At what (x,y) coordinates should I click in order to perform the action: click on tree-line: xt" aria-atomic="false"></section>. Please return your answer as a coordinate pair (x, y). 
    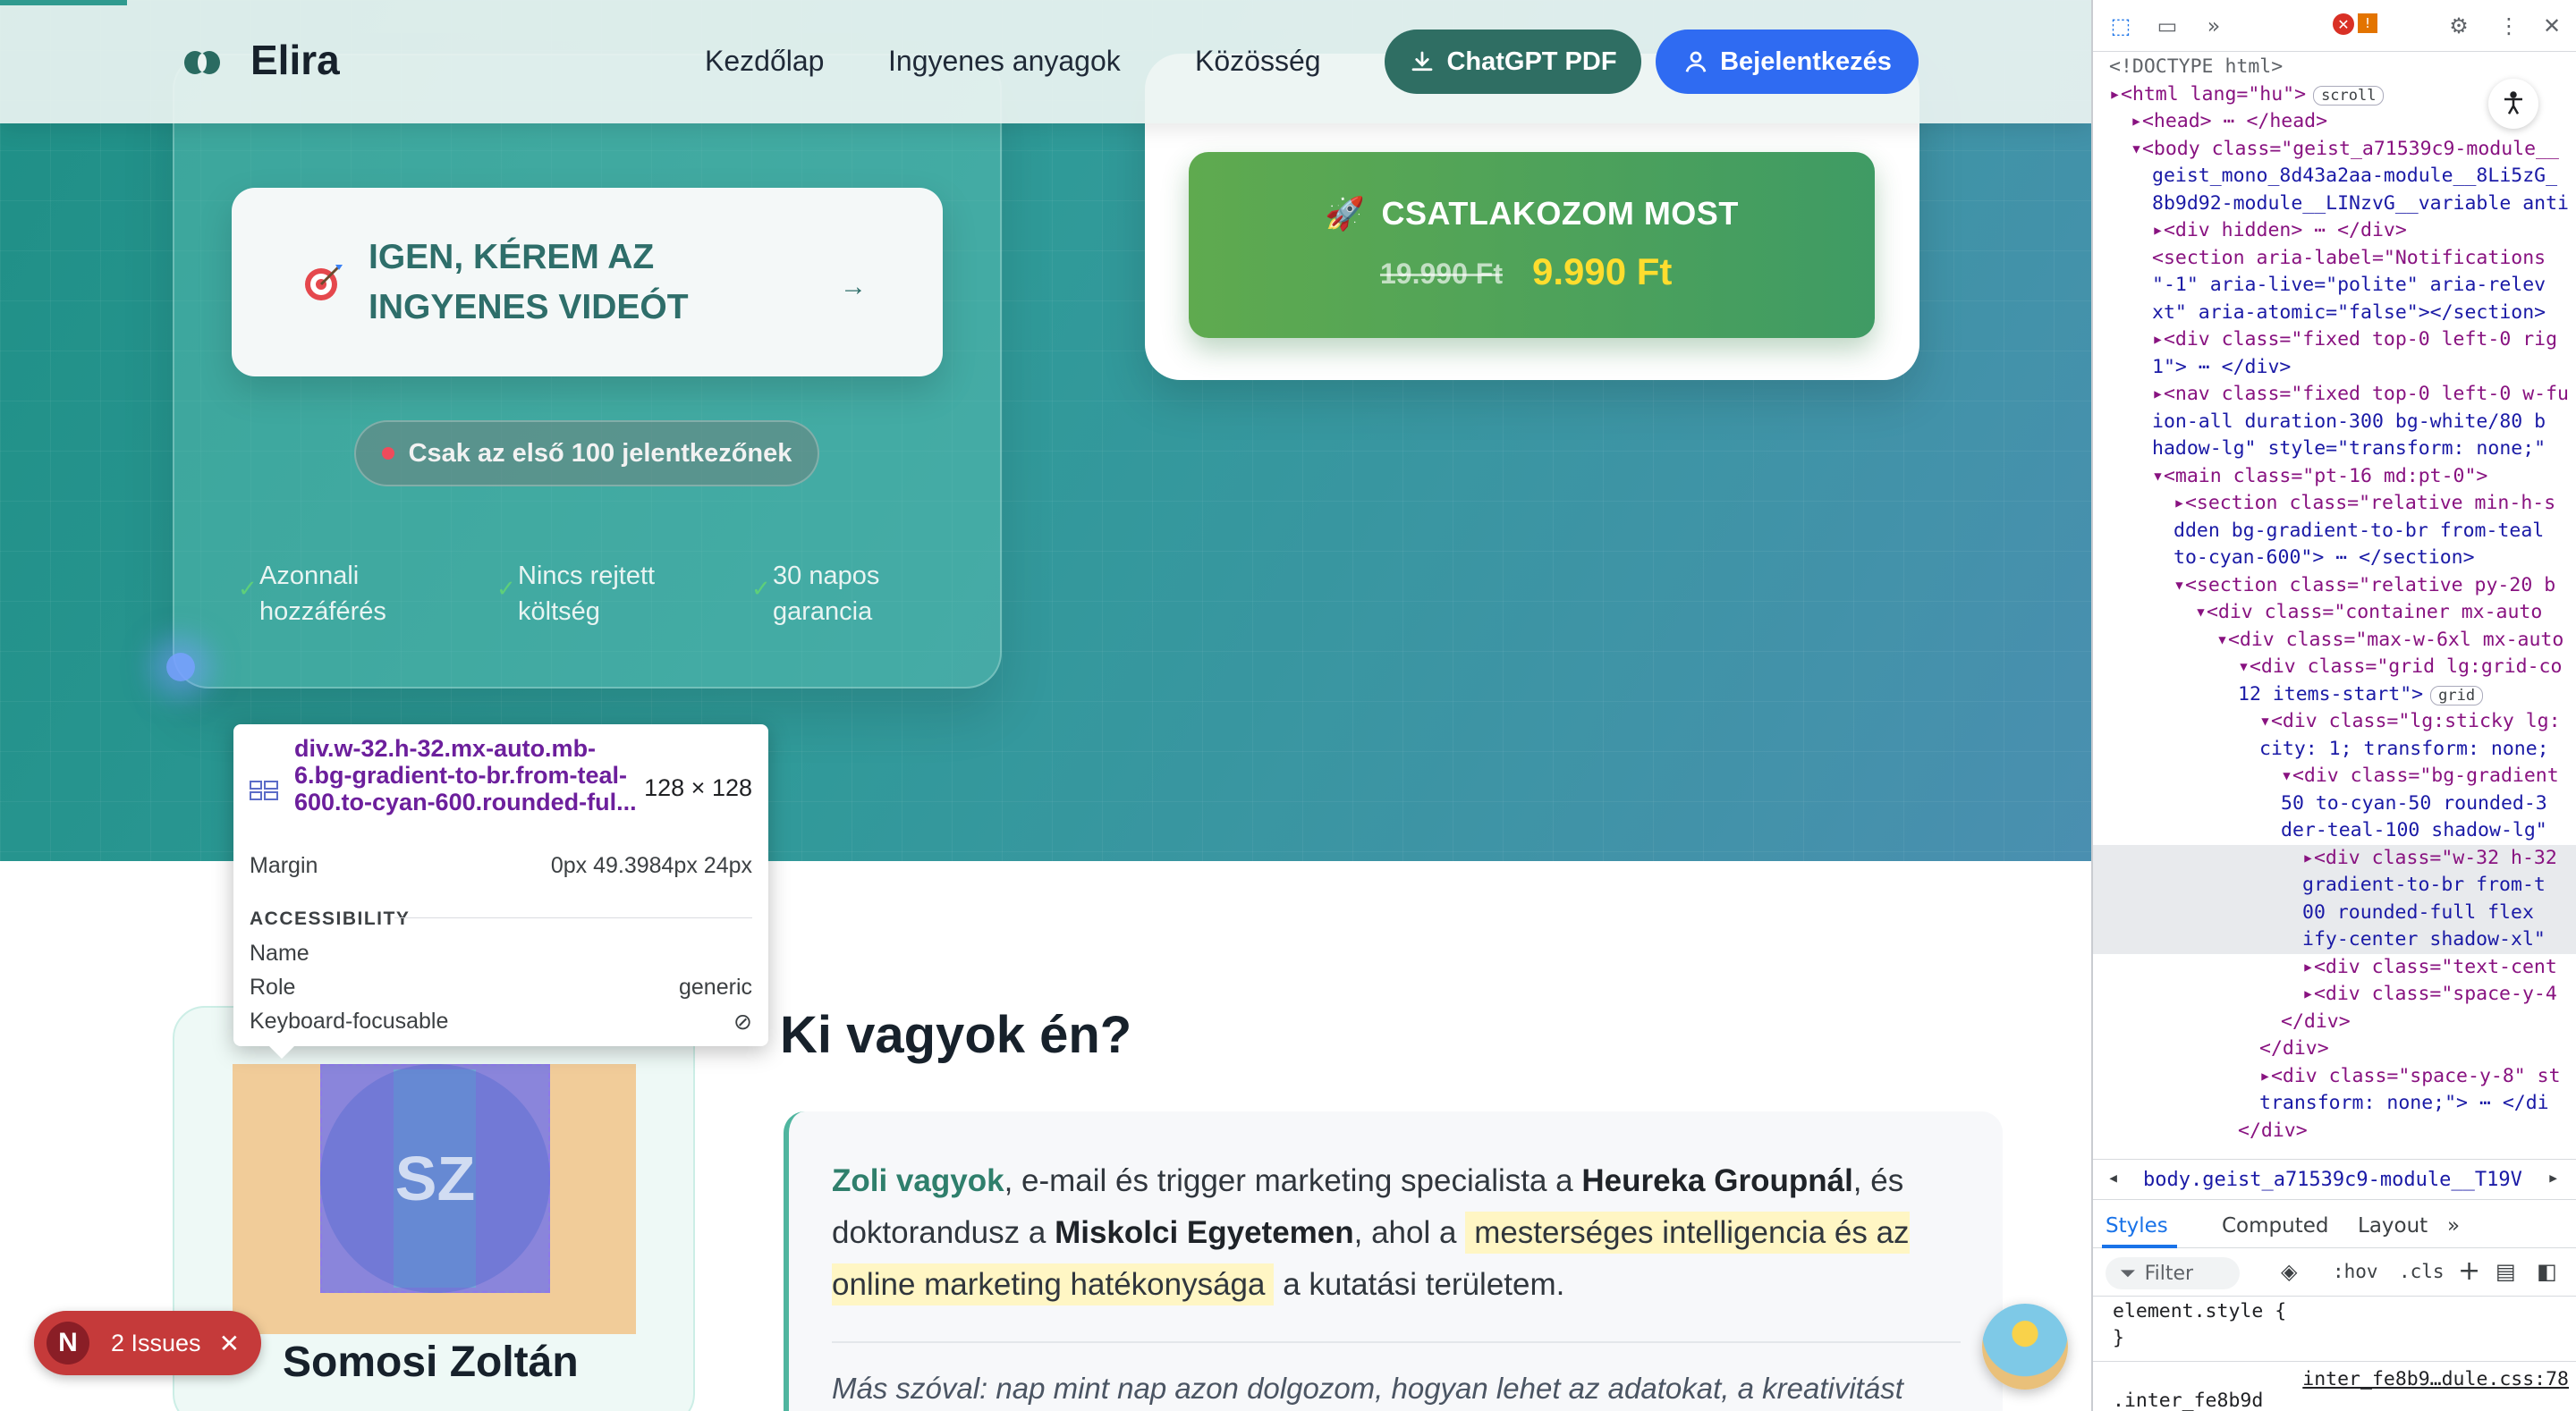
    Looking at the image, I should click on (2349, 313).